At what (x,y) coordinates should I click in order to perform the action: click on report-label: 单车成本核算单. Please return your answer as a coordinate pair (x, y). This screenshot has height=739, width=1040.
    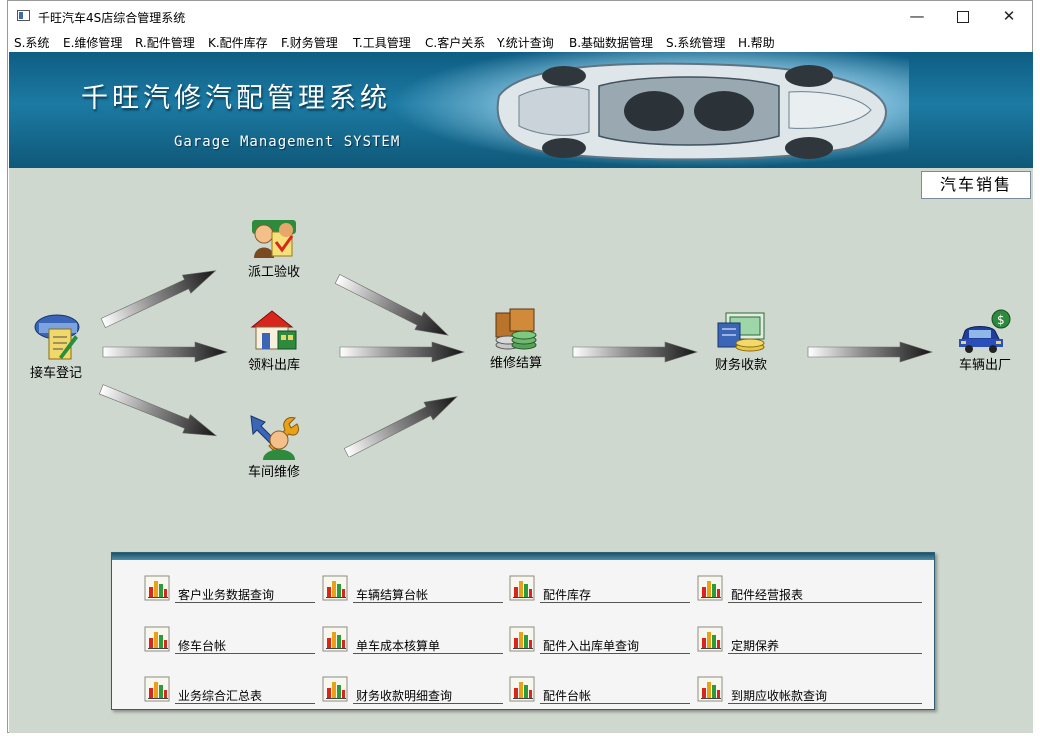
    Looking at the image, I should click on (428, 645).